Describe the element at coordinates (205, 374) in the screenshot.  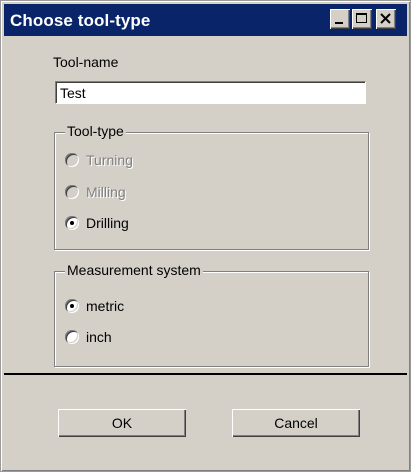
I see `separator-line` at that location.